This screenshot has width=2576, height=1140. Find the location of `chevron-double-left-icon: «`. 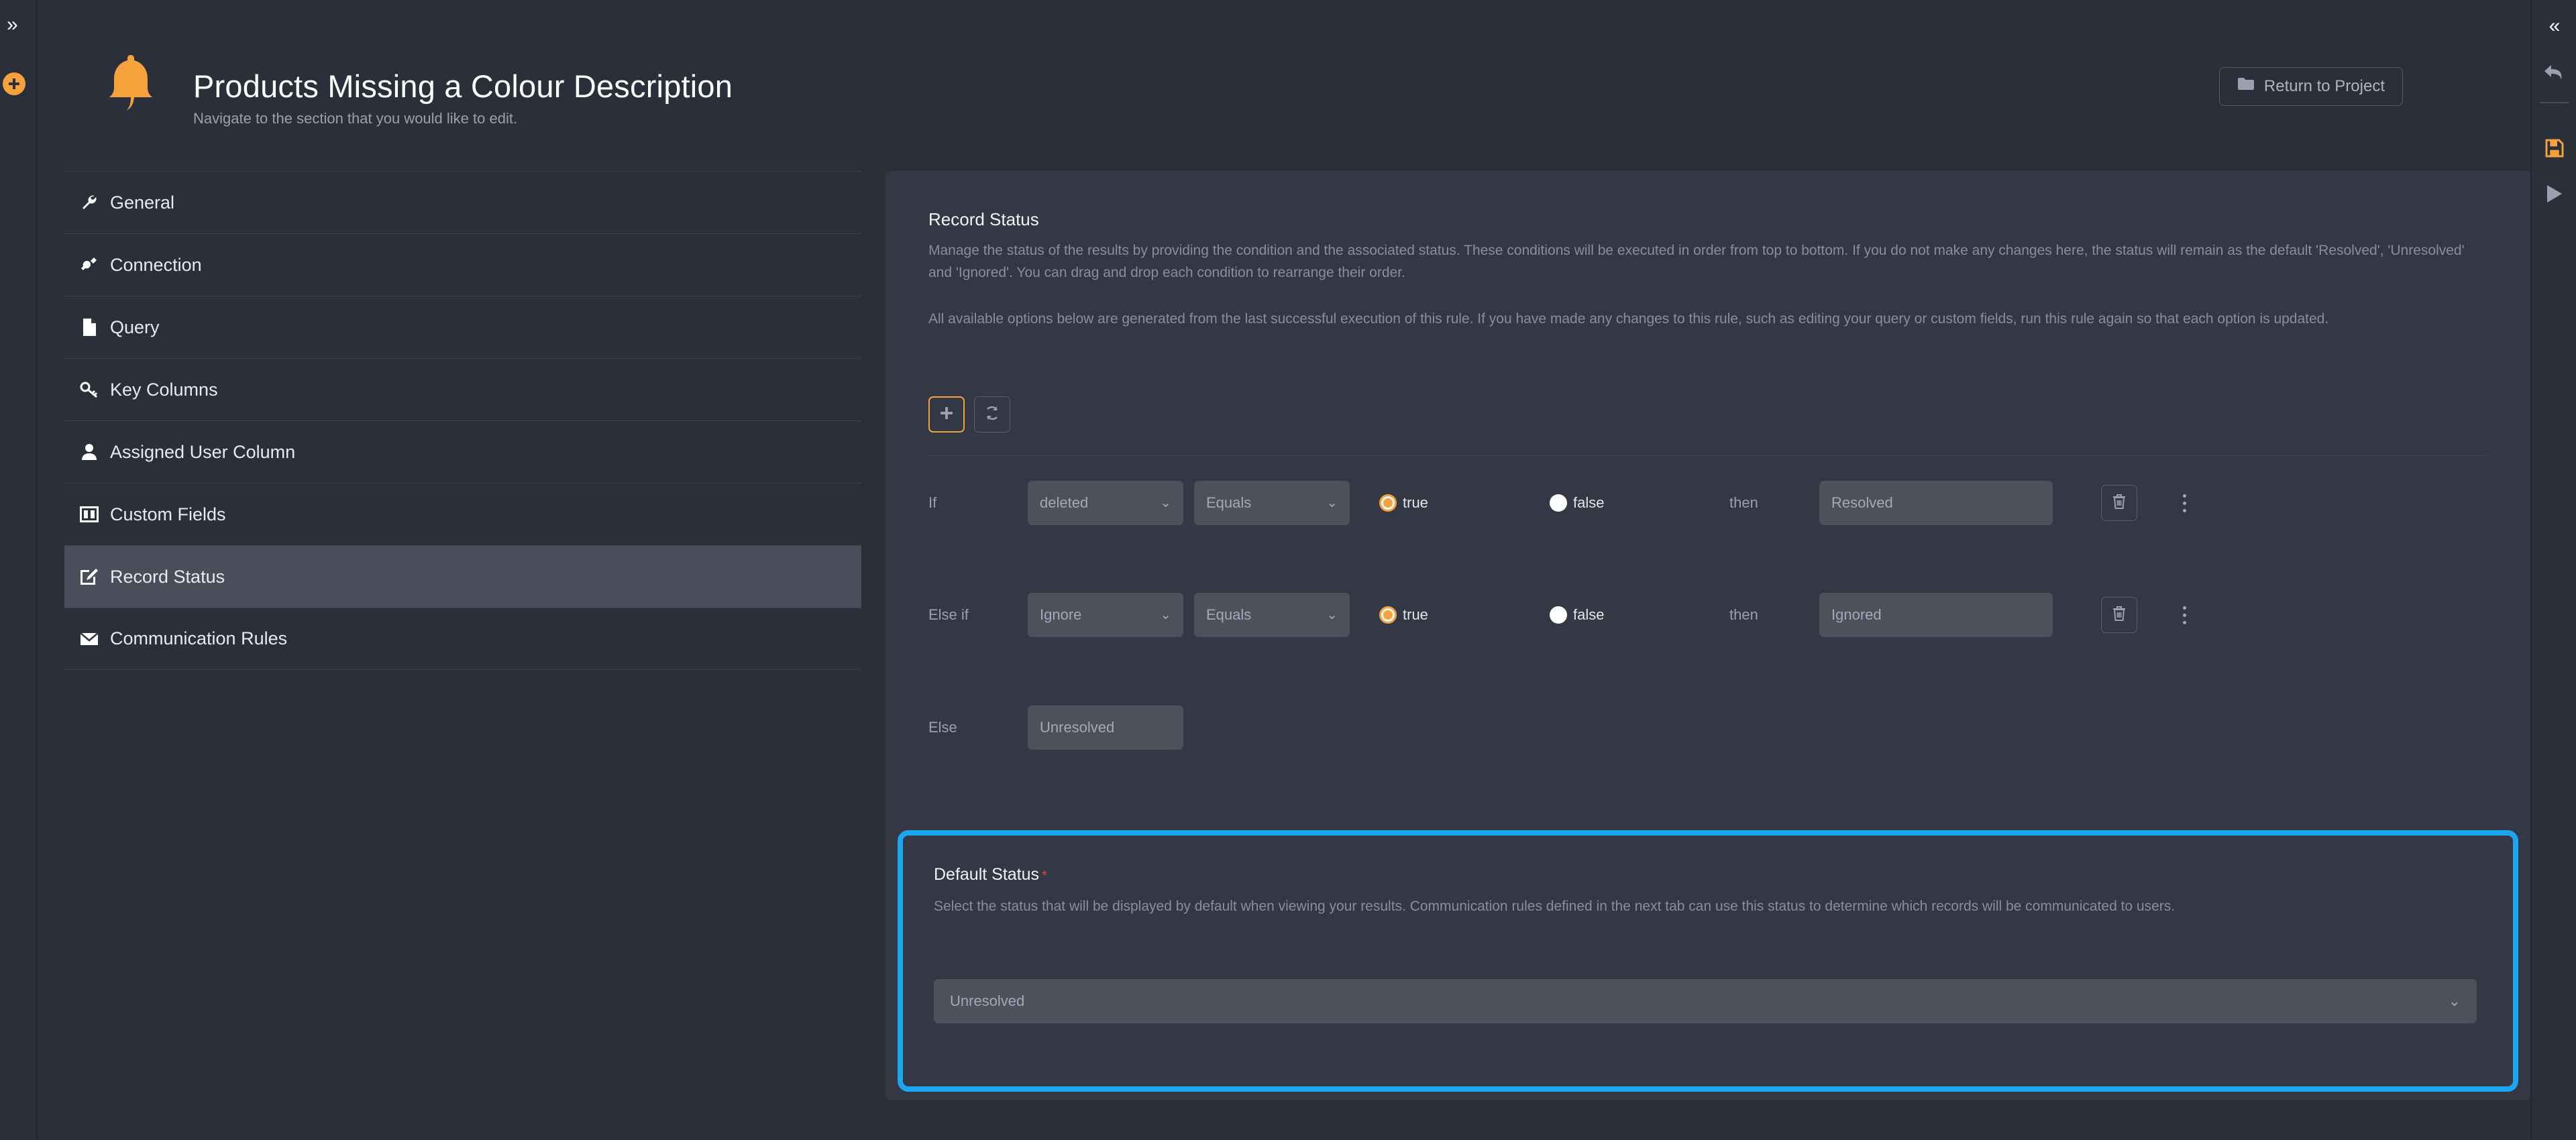

chevron-double-left-icon: « is located at coordinates (2554, 26).